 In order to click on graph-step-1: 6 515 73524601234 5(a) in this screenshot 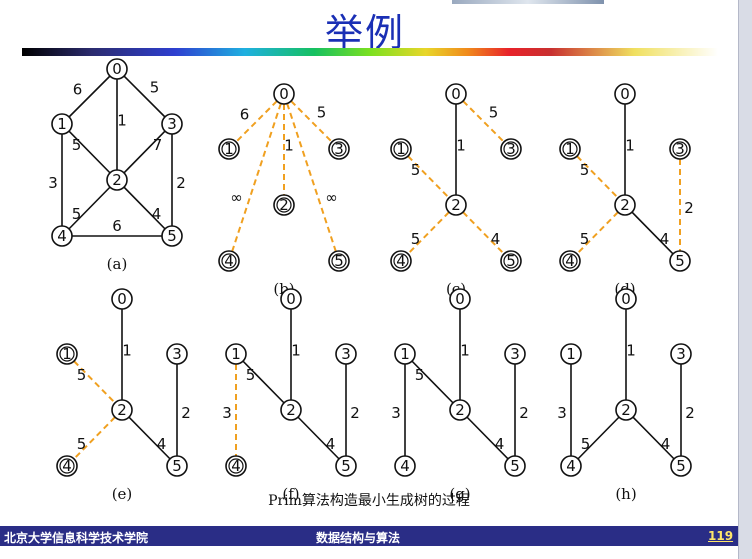, I will do `click(117, 165)`.